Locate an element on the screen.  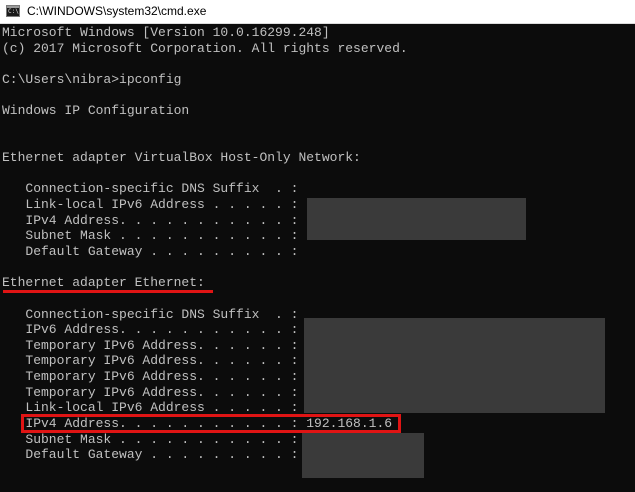
title-bar: C:\ C:\WINDOWS\system32\cmd.exe is located at coordinates (317, 12).